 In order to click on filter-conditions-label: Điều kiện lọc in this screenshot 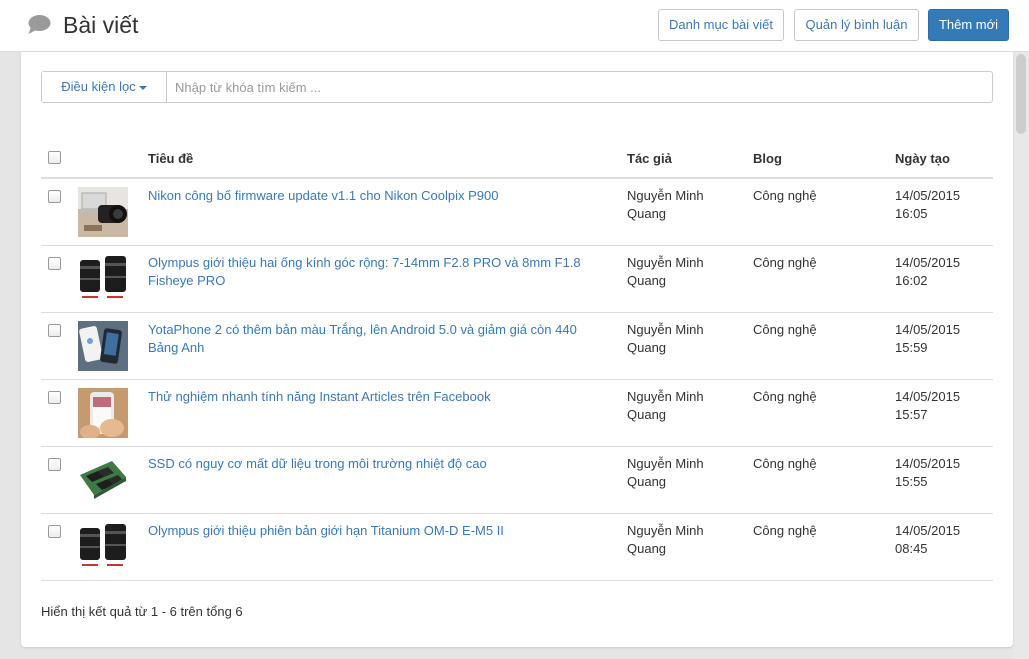, I will do `click(98, 86)`.